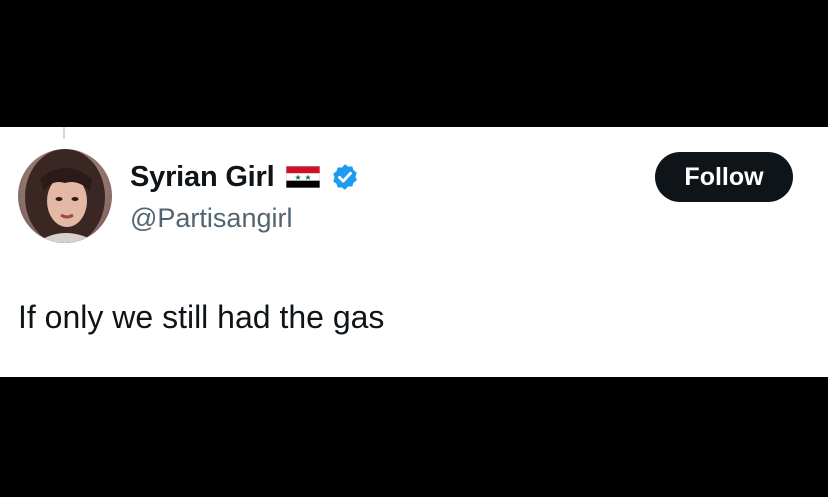 The height and width of the screenshot is (497, 828). I want to click on thread-connector-line, so click(64, 133).